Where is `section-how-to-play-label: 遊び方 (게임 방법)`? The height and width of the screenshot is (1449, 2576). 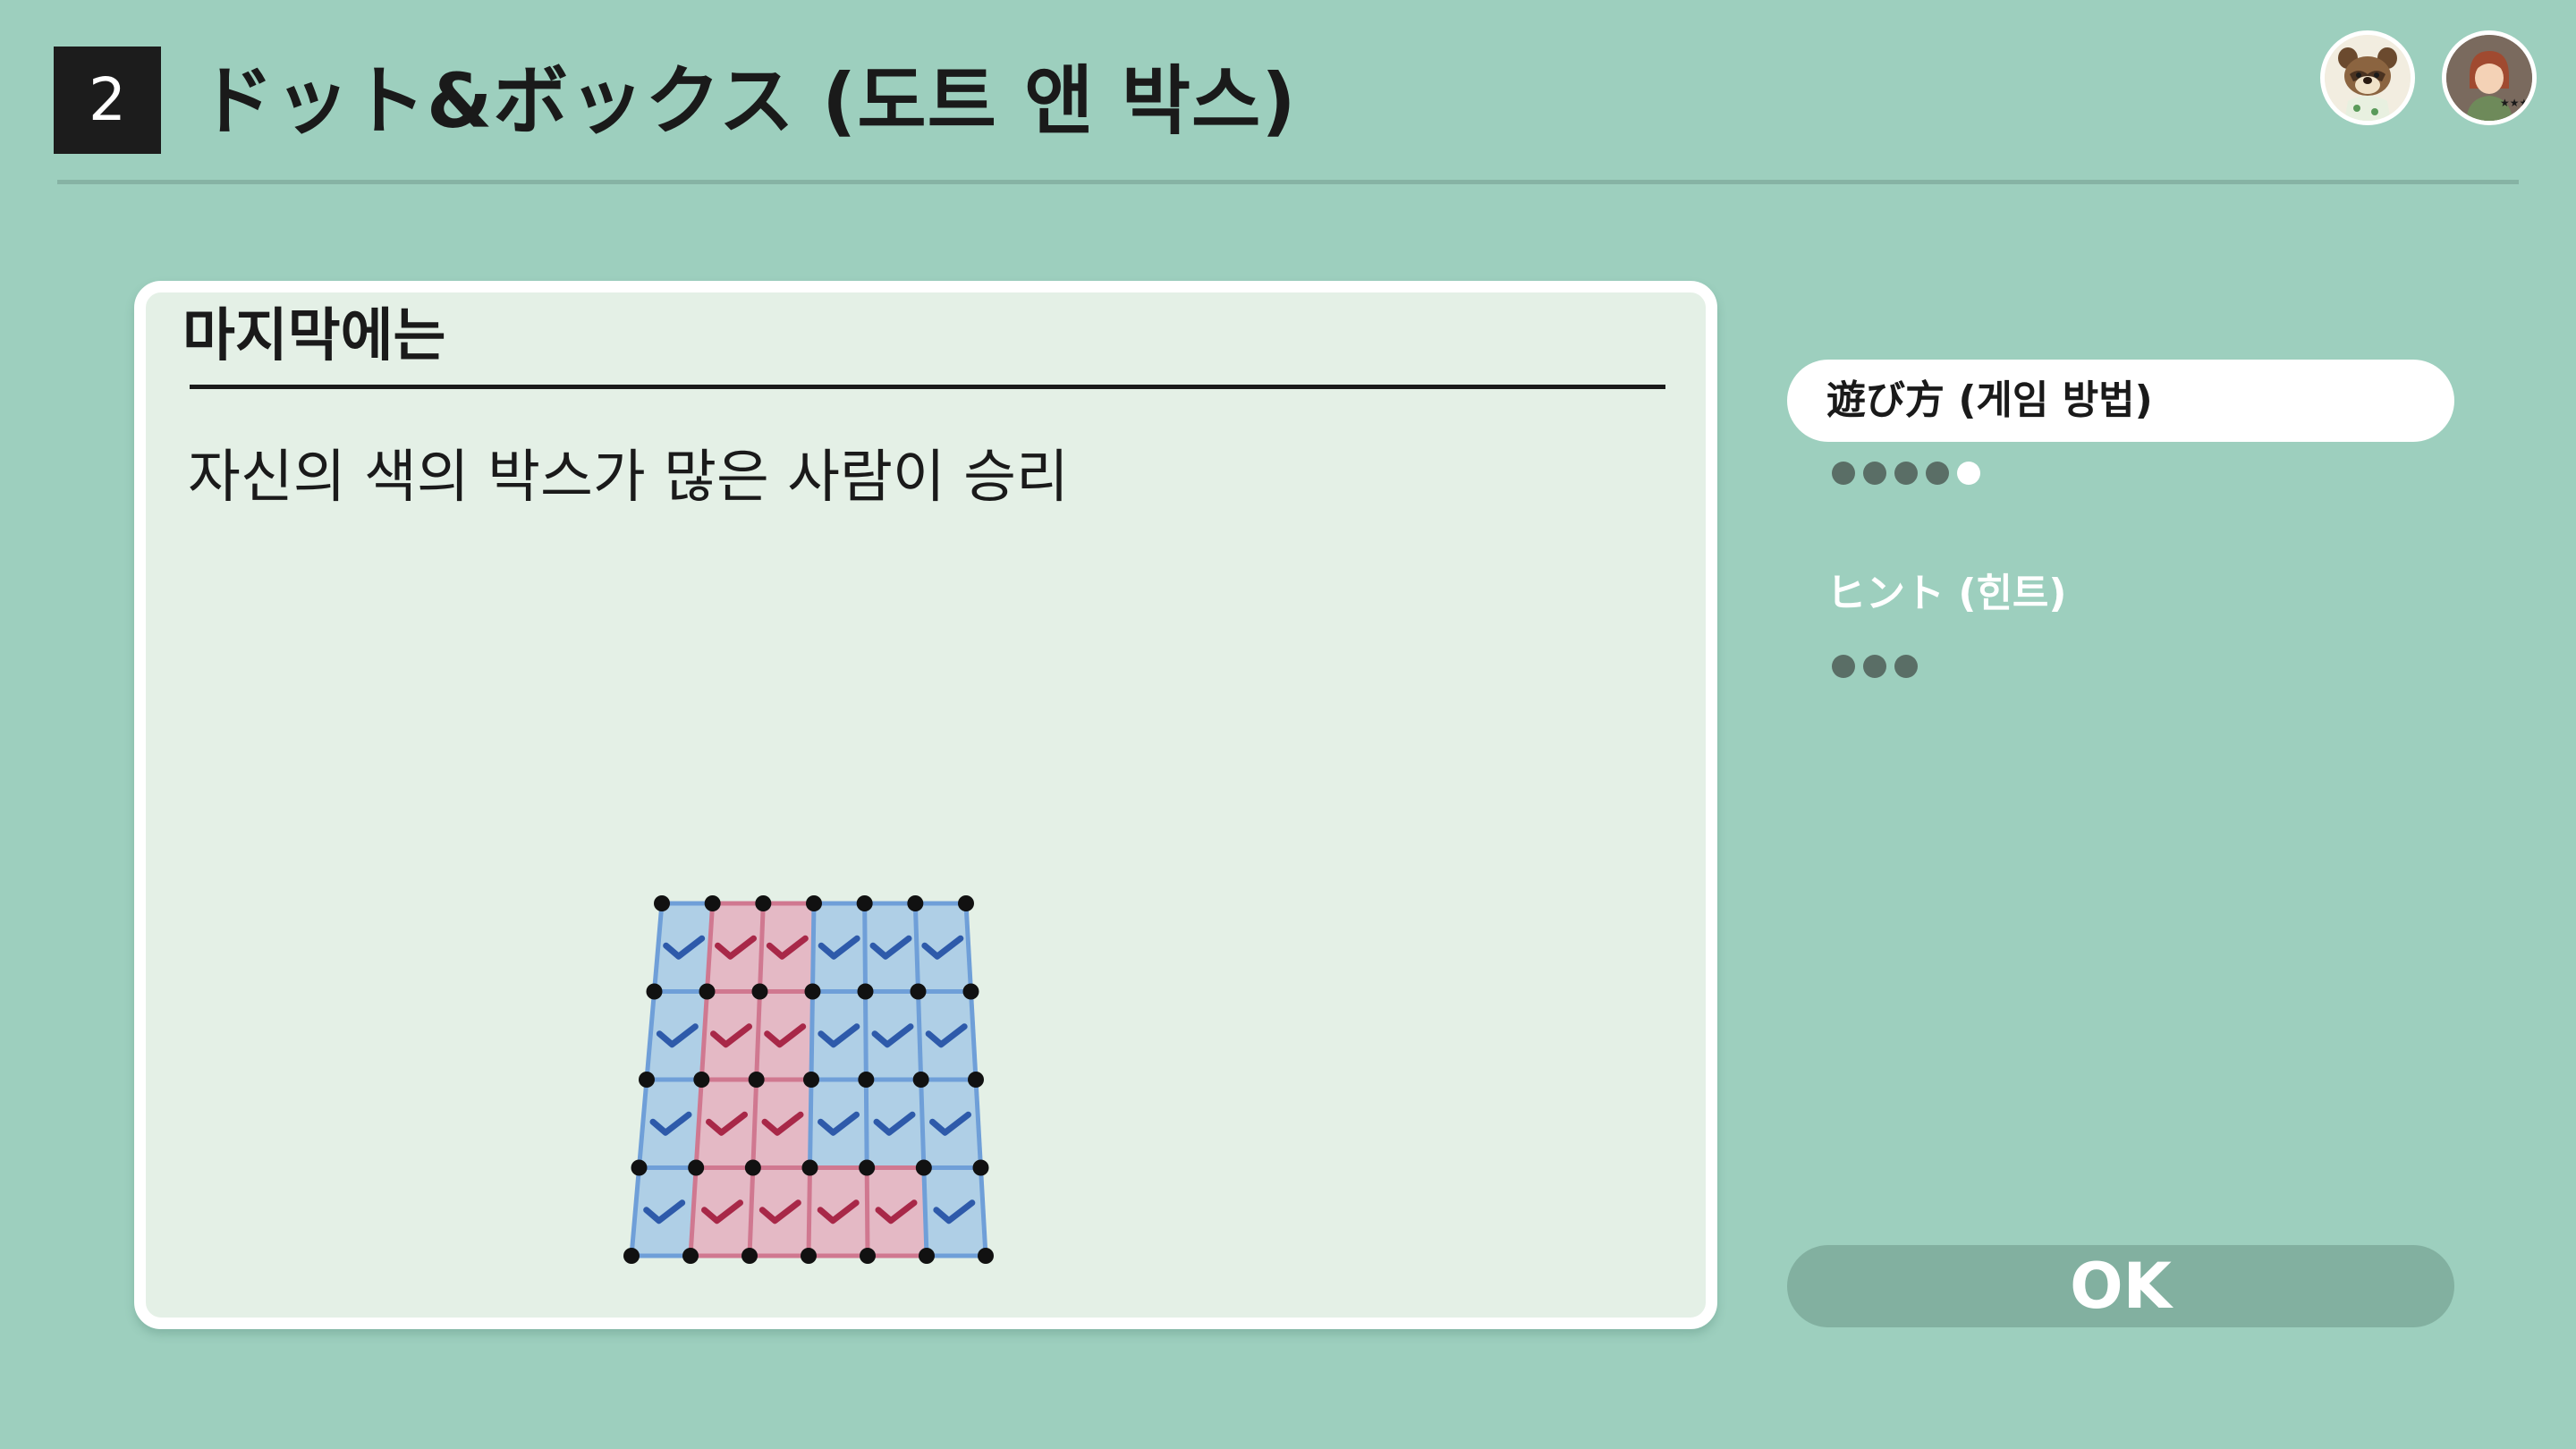 section-how-to-play-label: 遊び方 (게임 방법) is located at coordinates (1989, 400).